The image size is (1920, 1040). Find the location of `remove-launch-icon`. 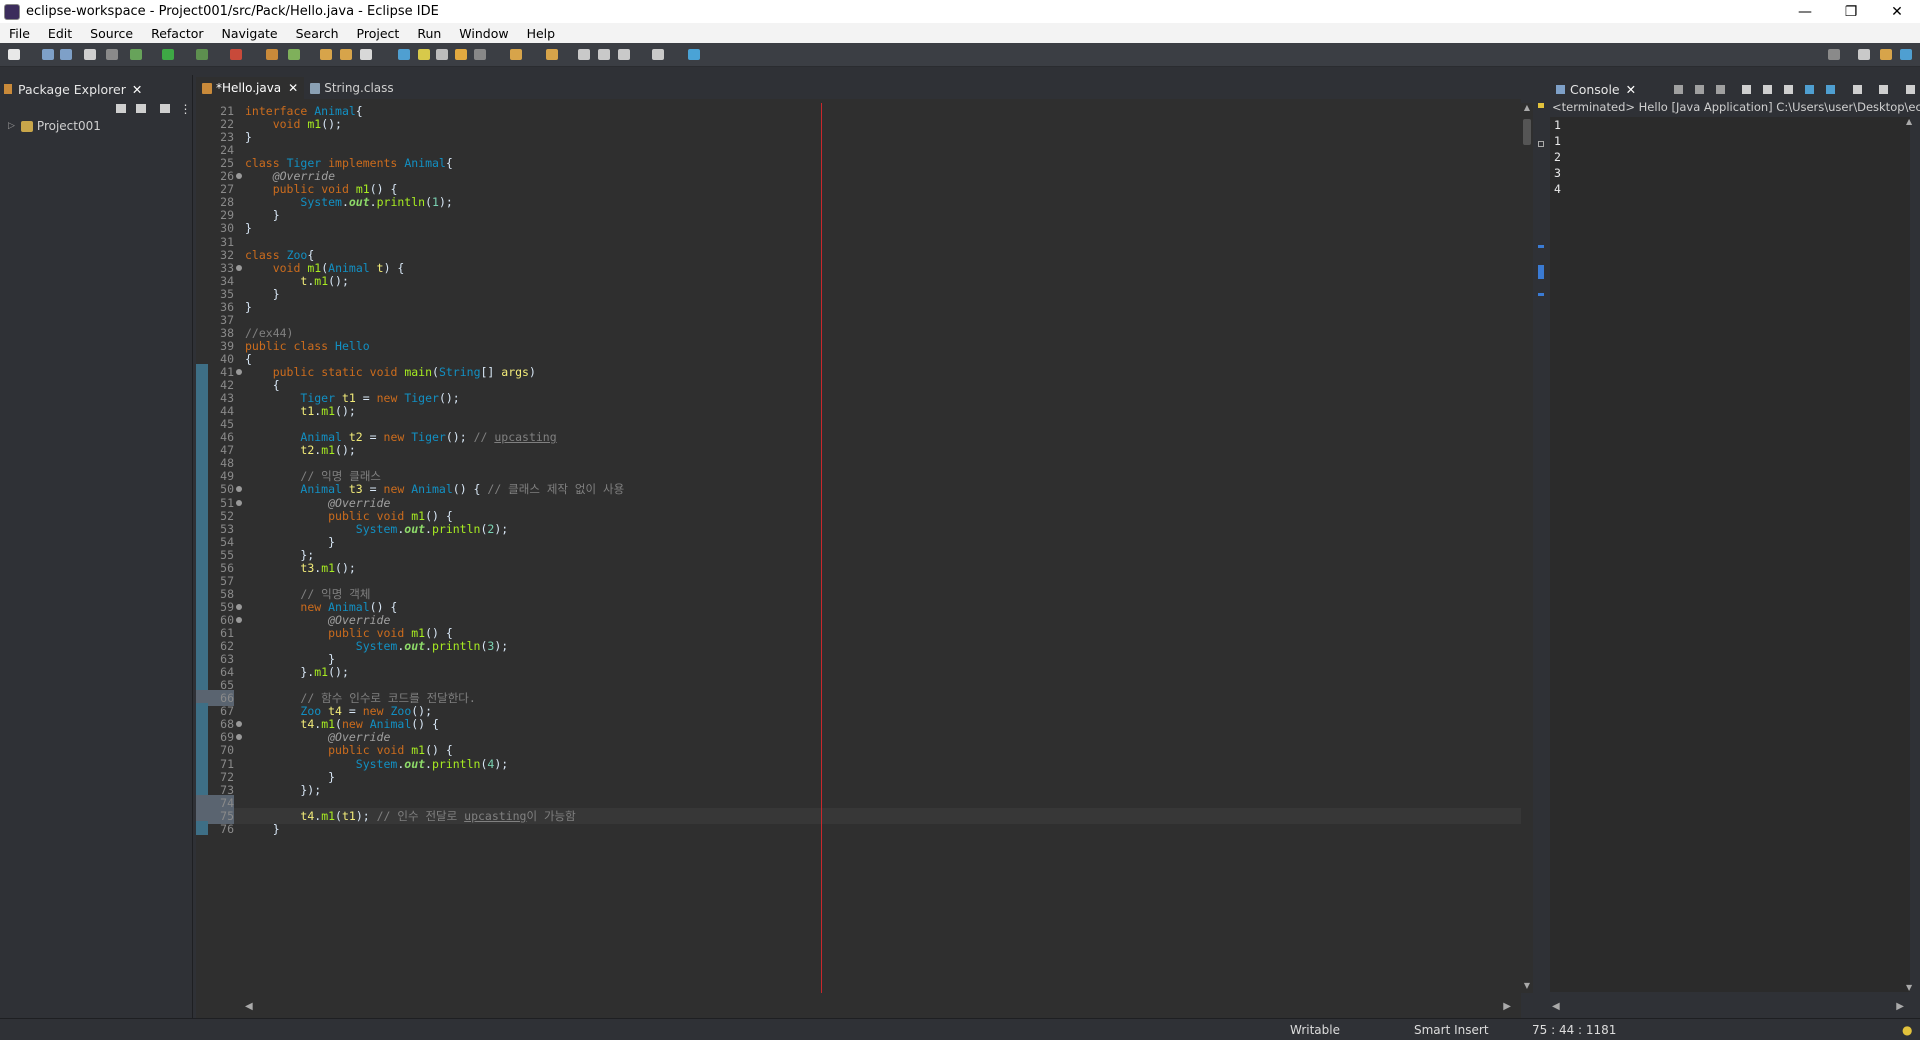

remove-launch-icon is located at coordinates (1699, 89).